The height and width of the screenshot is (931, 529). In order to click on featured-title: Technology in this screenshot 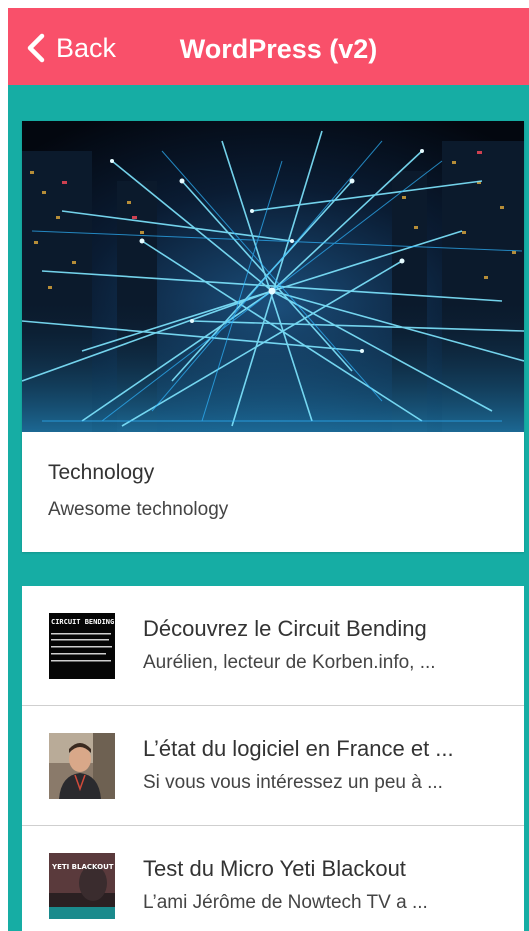, I will do `click(101, 472)`.